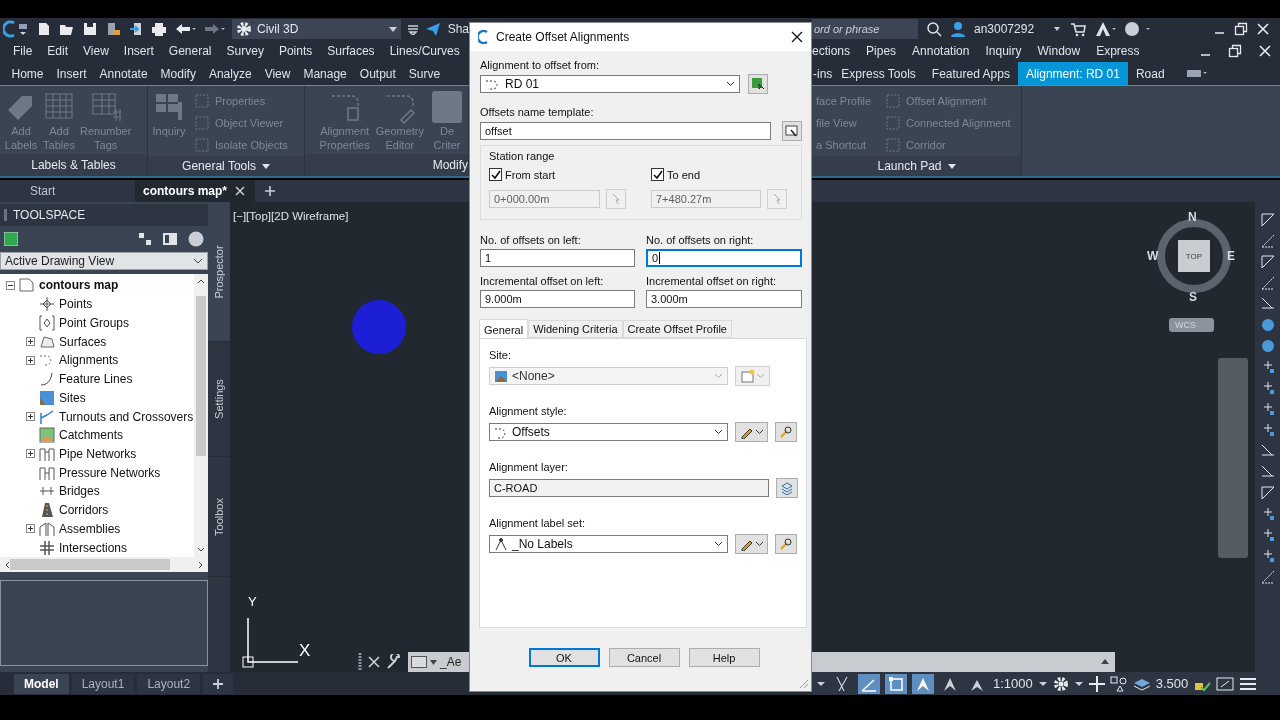  I want to click on field-label: Site:, so click(500, 355).